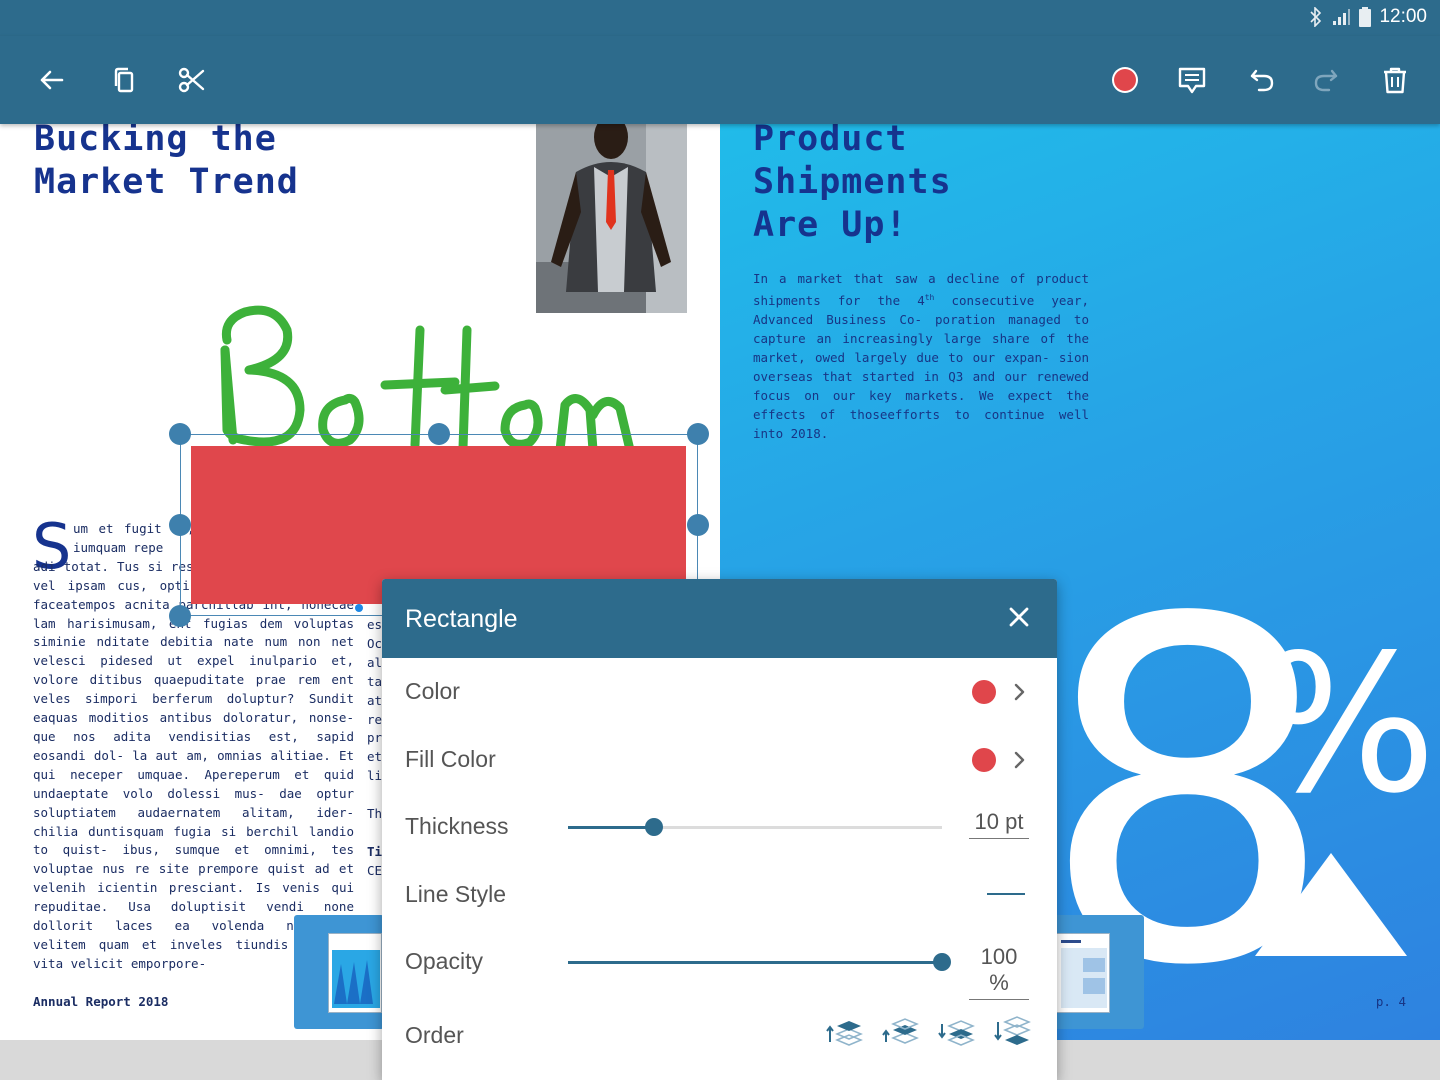  Describe the element at coordinates (755, 962) in the screenshot. I see `opacity-slider-fill` at that location.